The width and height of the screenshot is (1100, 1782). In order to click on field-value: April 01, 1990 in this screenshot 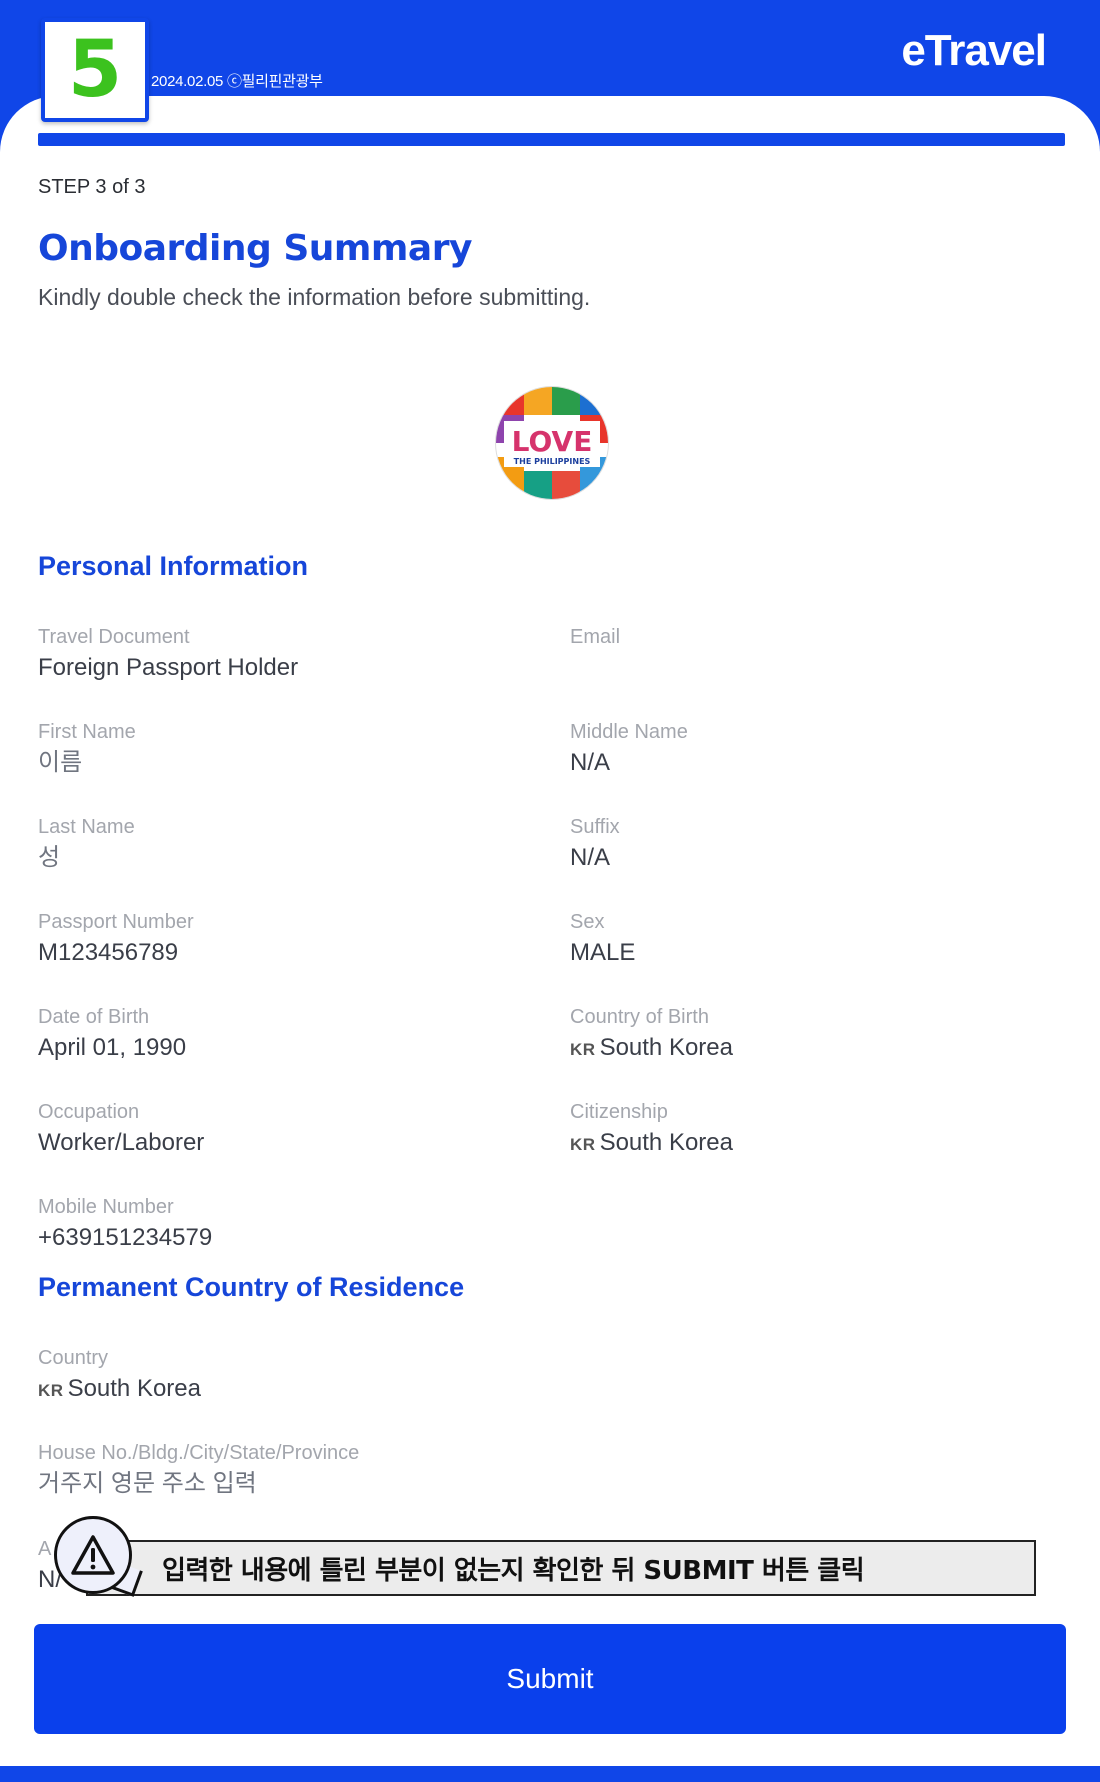, I will do `click(112, 1047)`.